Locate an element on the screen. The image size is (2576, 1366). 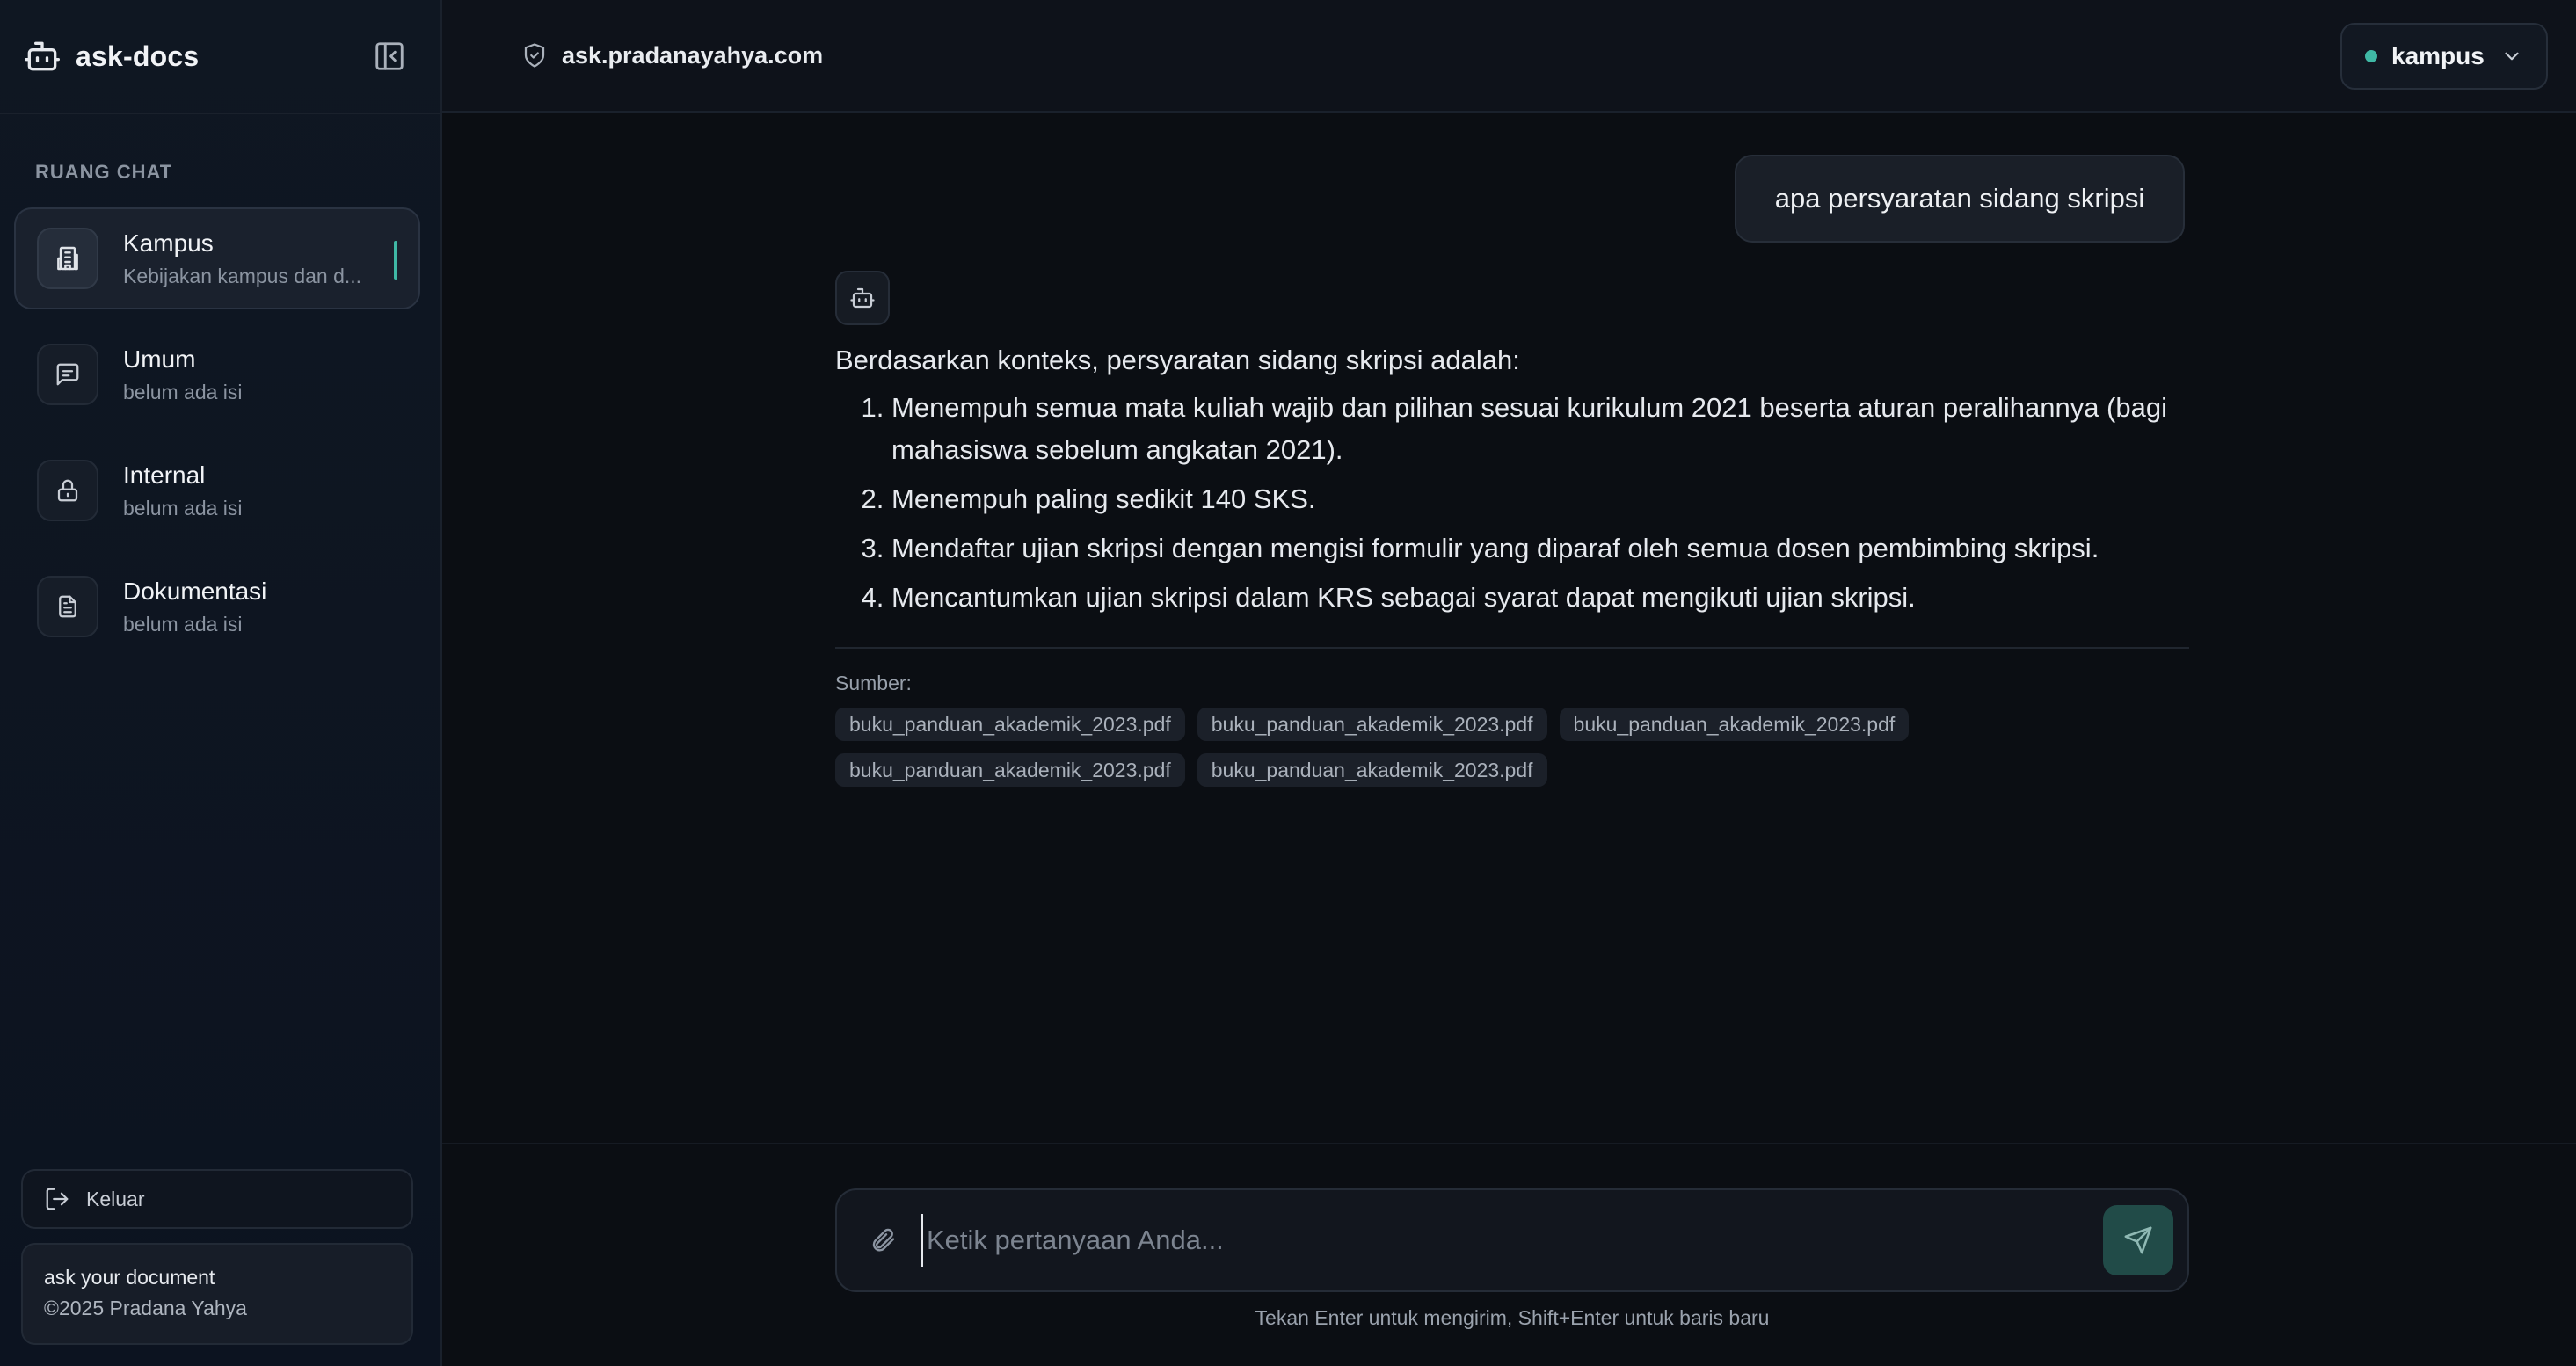
footer-copyright: ©2025 Pradana Yahya is located at coordinates (145, 1308).